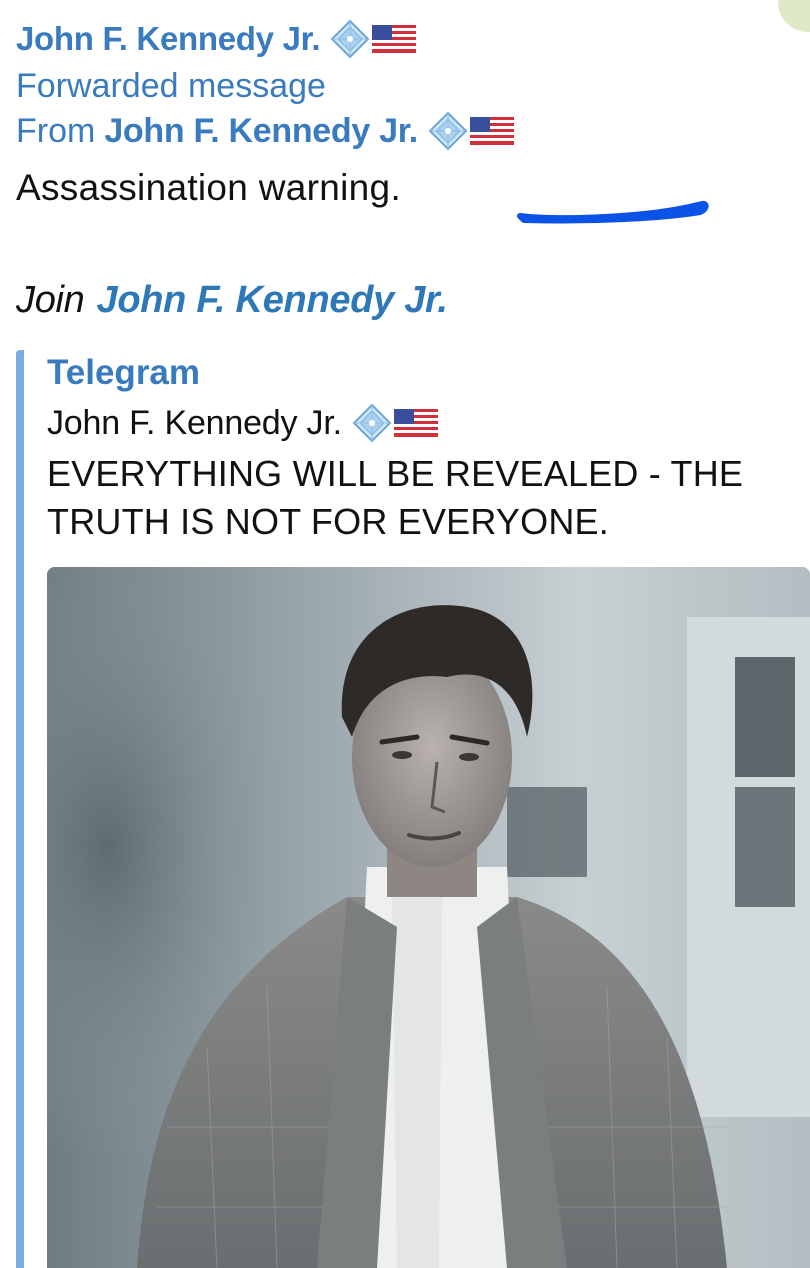 The width and height of the screenshot is (810, 1268). What do you see at coordinates (50, 299) in the screenshot?
I see `join-label: Join` at bounding box center [50, 299].